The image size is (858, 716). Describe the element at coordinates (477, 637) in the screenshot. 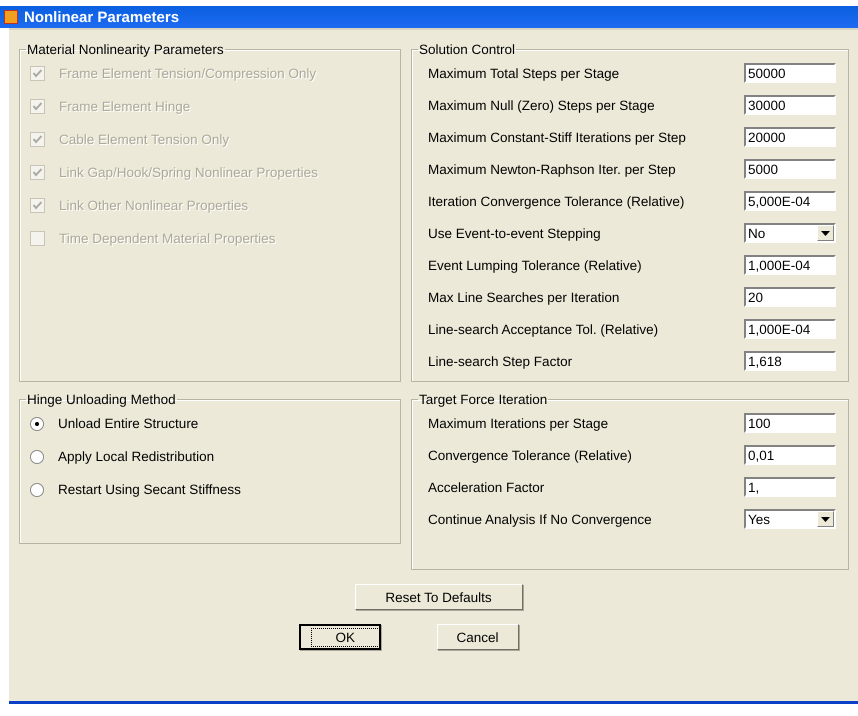

I see `cancel-button: Cancel` at that location.